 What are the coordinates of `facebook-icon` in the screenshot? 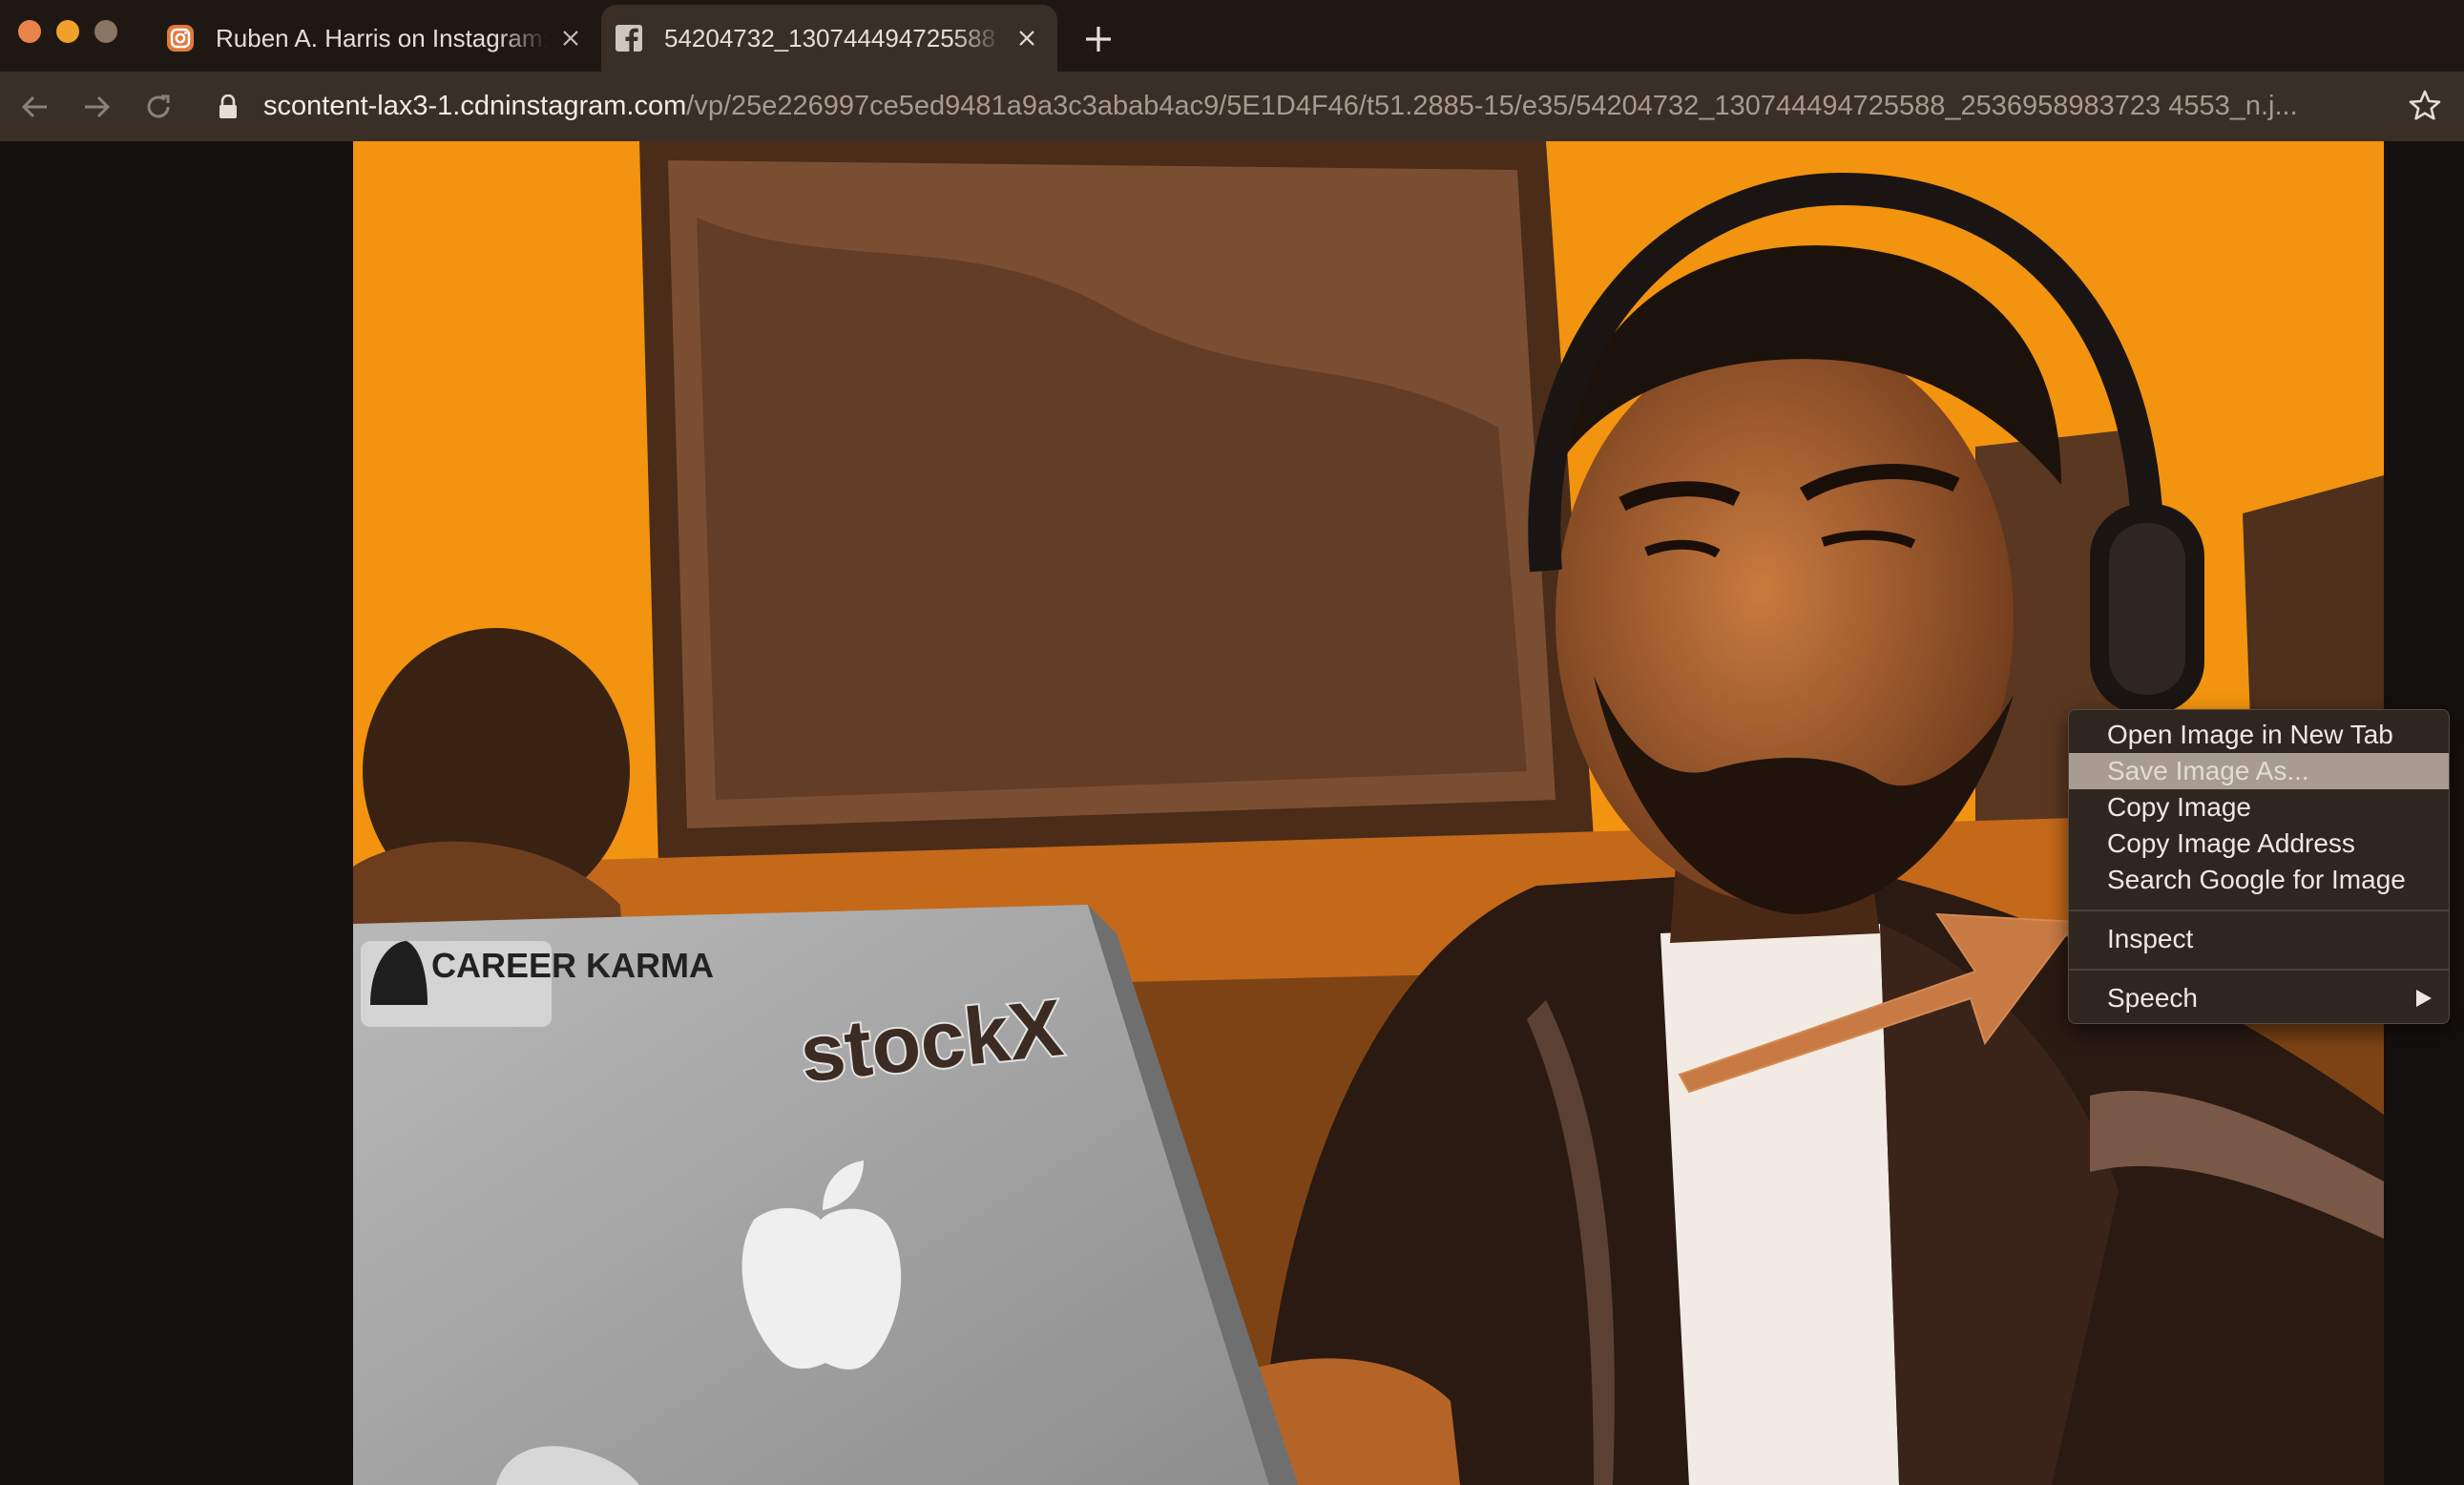 It's located at (629, 38).